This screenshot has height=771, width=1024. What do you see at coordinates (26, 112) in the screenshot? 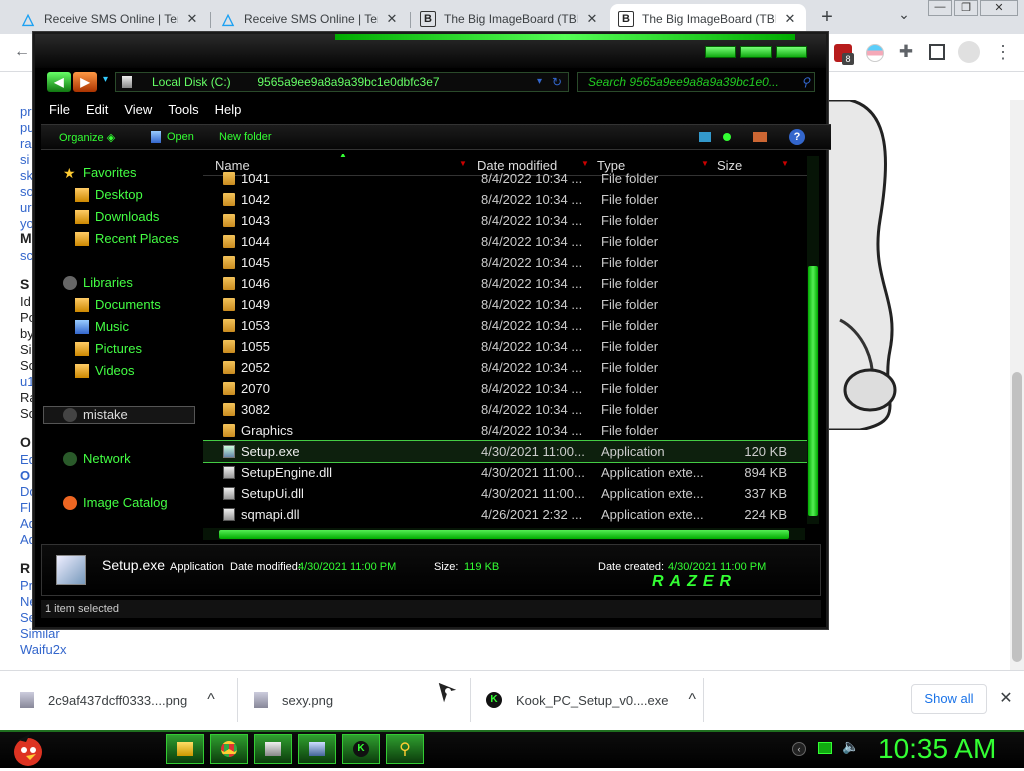
I see `page-link: pr` at bounding box center [26, 112].